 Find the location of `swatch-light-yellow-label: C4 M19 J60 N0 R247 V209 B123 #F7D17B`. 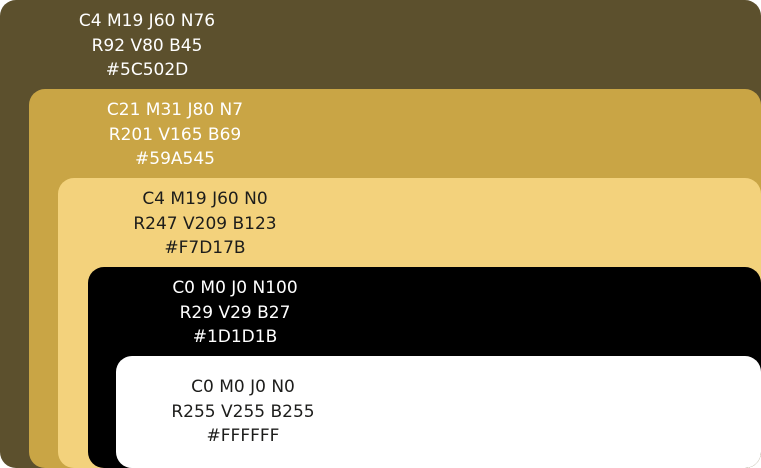

swatch-light-yellow-label: C4 M19 J60 N0 R247 V209 B123 #F7D17B is located at coordinates (205, 224).